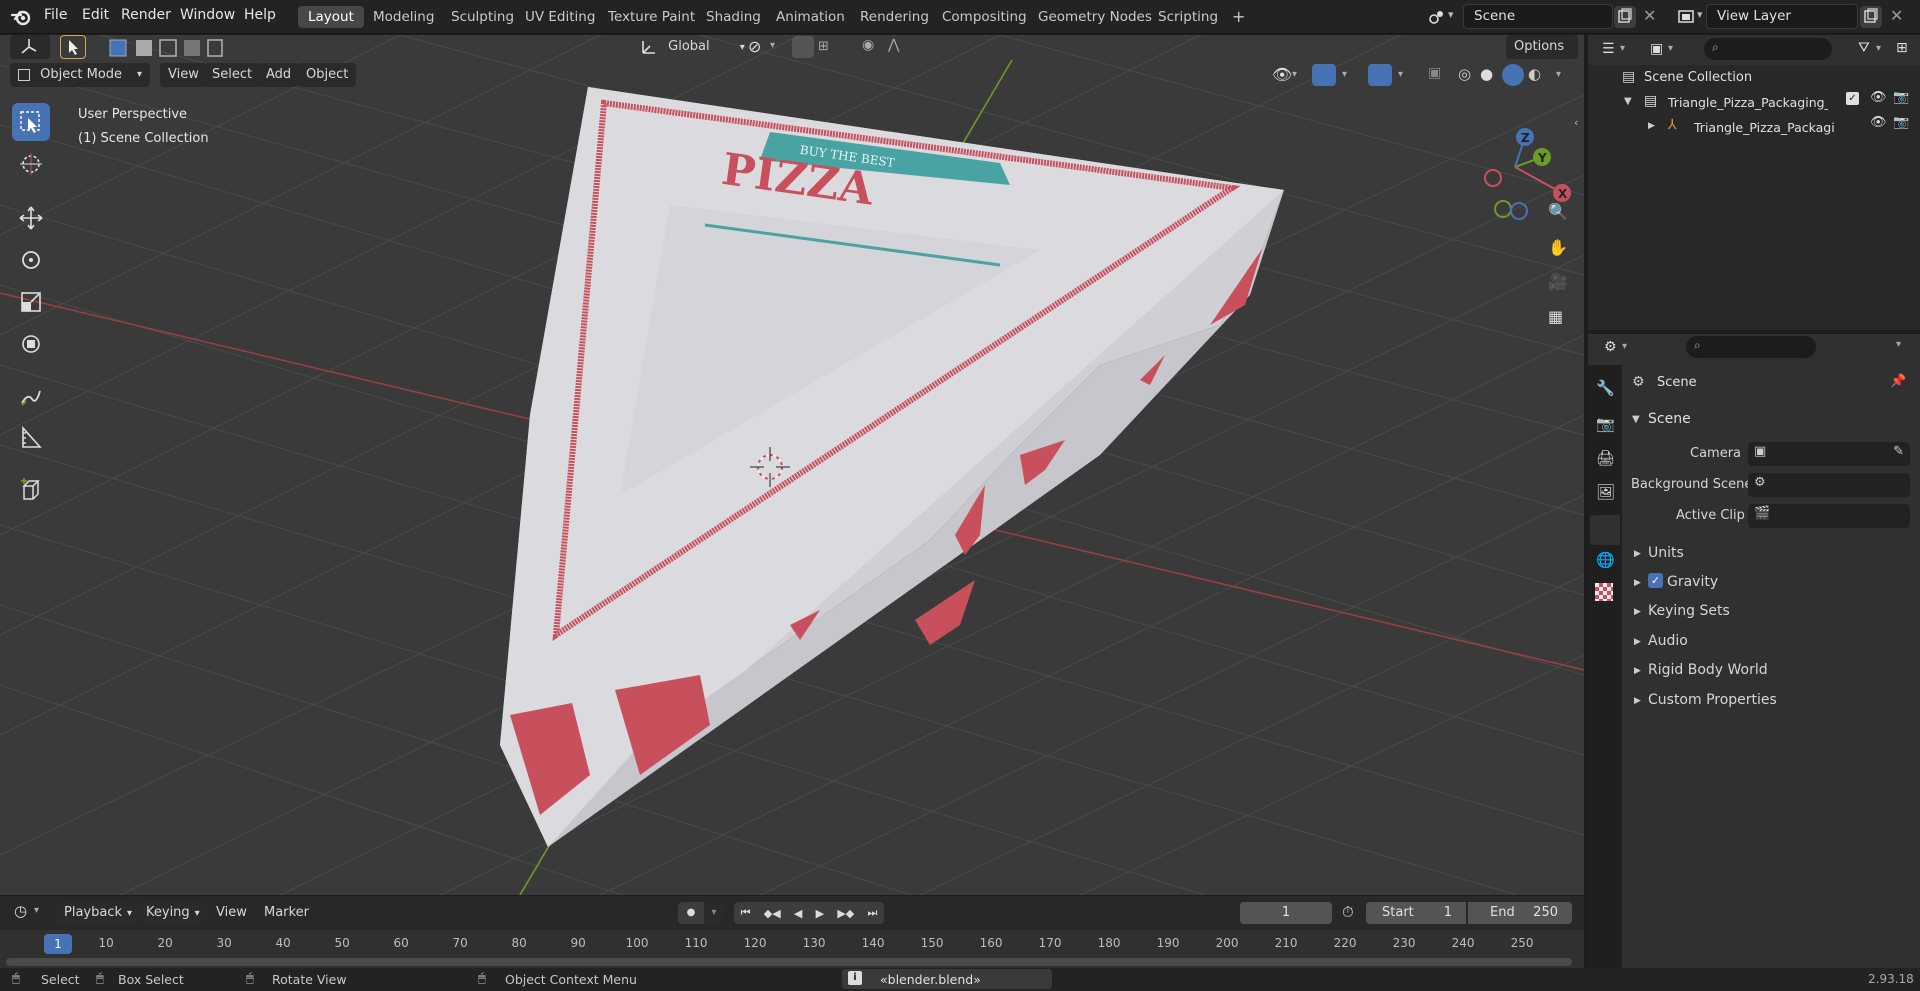  Describe the element at coordinates (894, 17) in the screenshot. I see `tab-rendering: Rendering` at that location.